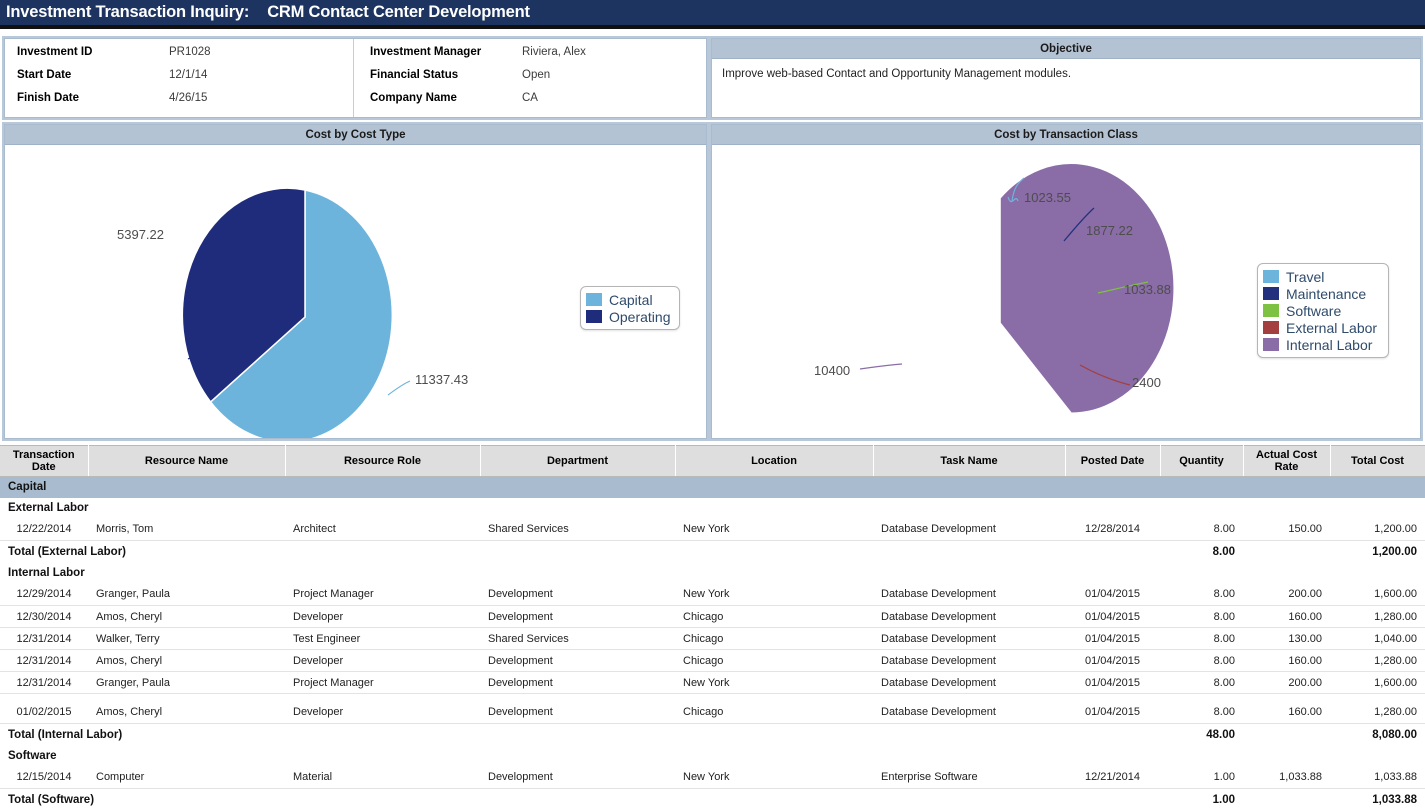 Image resolution: width=1425 pixels, height=809 pixels. I want to click on cell-total-cost: 1,033.88, so click(1377, 777).